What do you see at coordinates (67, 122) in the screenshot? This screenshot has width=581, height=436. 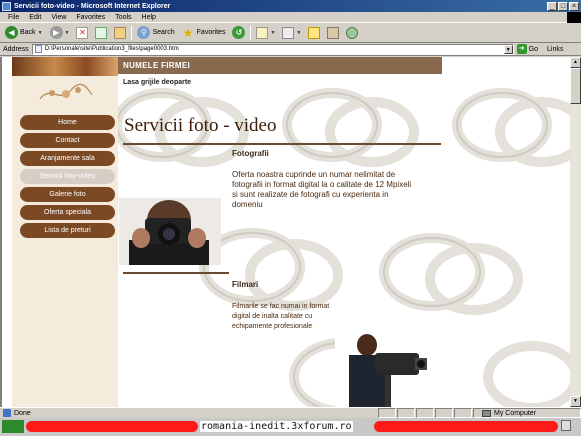 I see `nav-item-home: Home` at bounding box center [67, 122].